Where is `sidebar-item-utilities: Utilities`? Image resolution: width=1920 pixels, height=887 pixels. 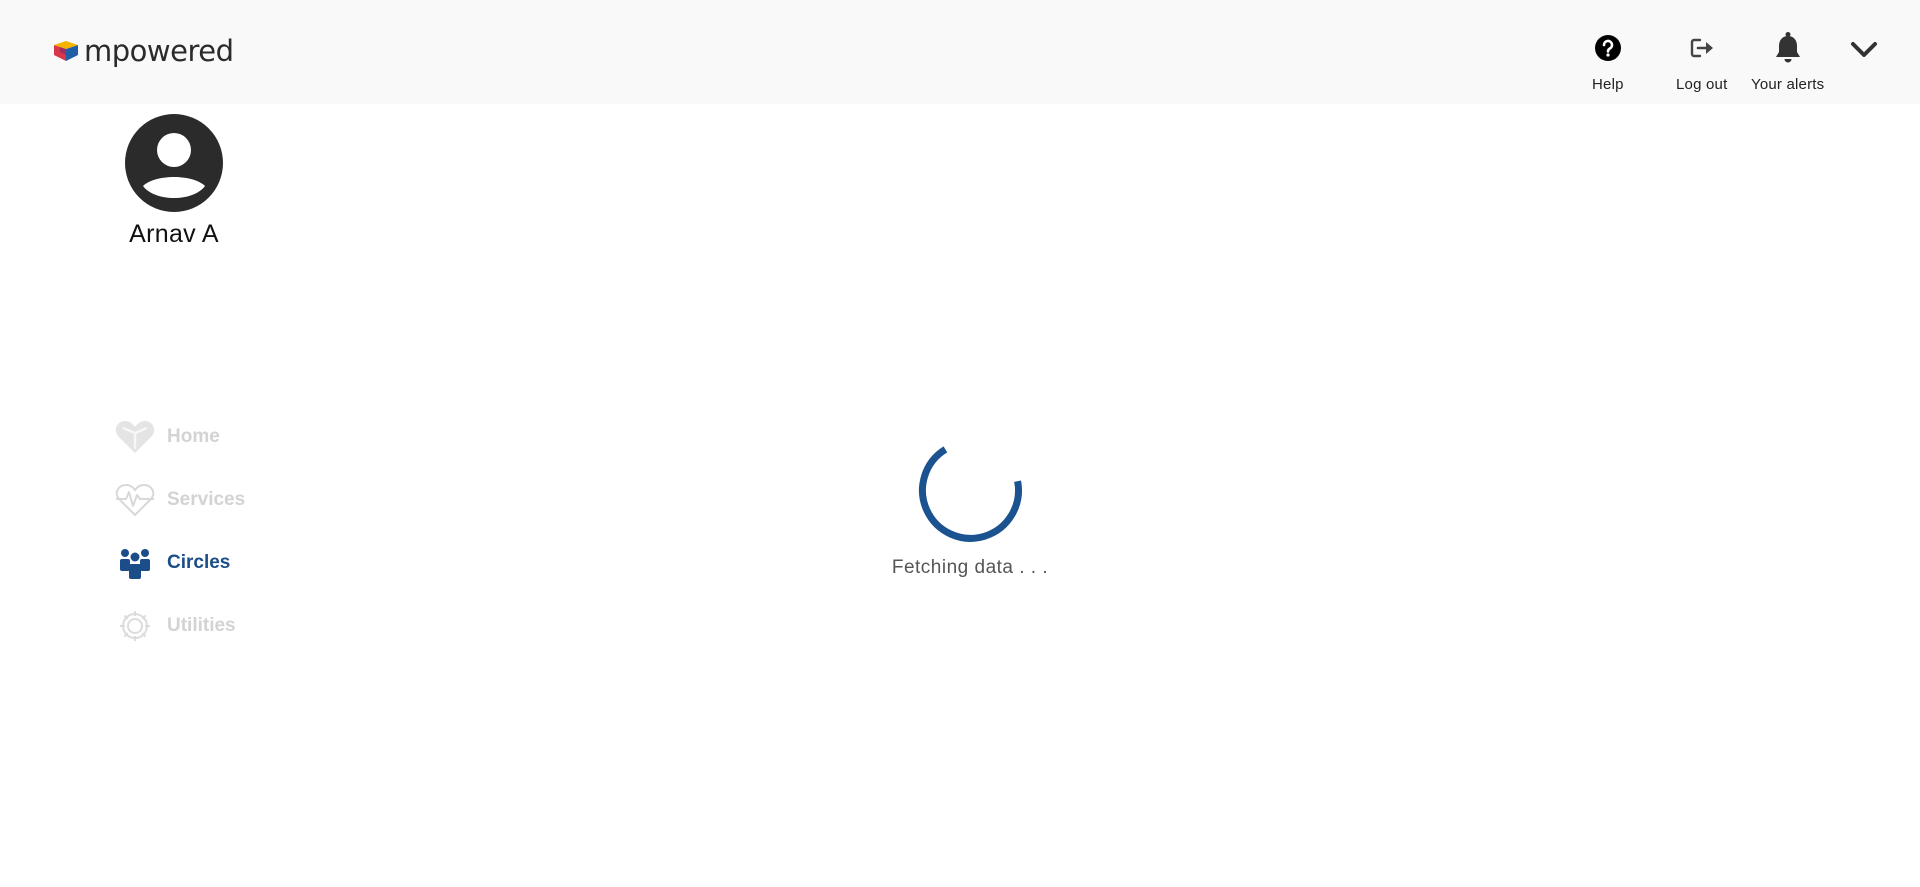 sidebar-item-utilities: Utilities is located at coordinates (205, 625).